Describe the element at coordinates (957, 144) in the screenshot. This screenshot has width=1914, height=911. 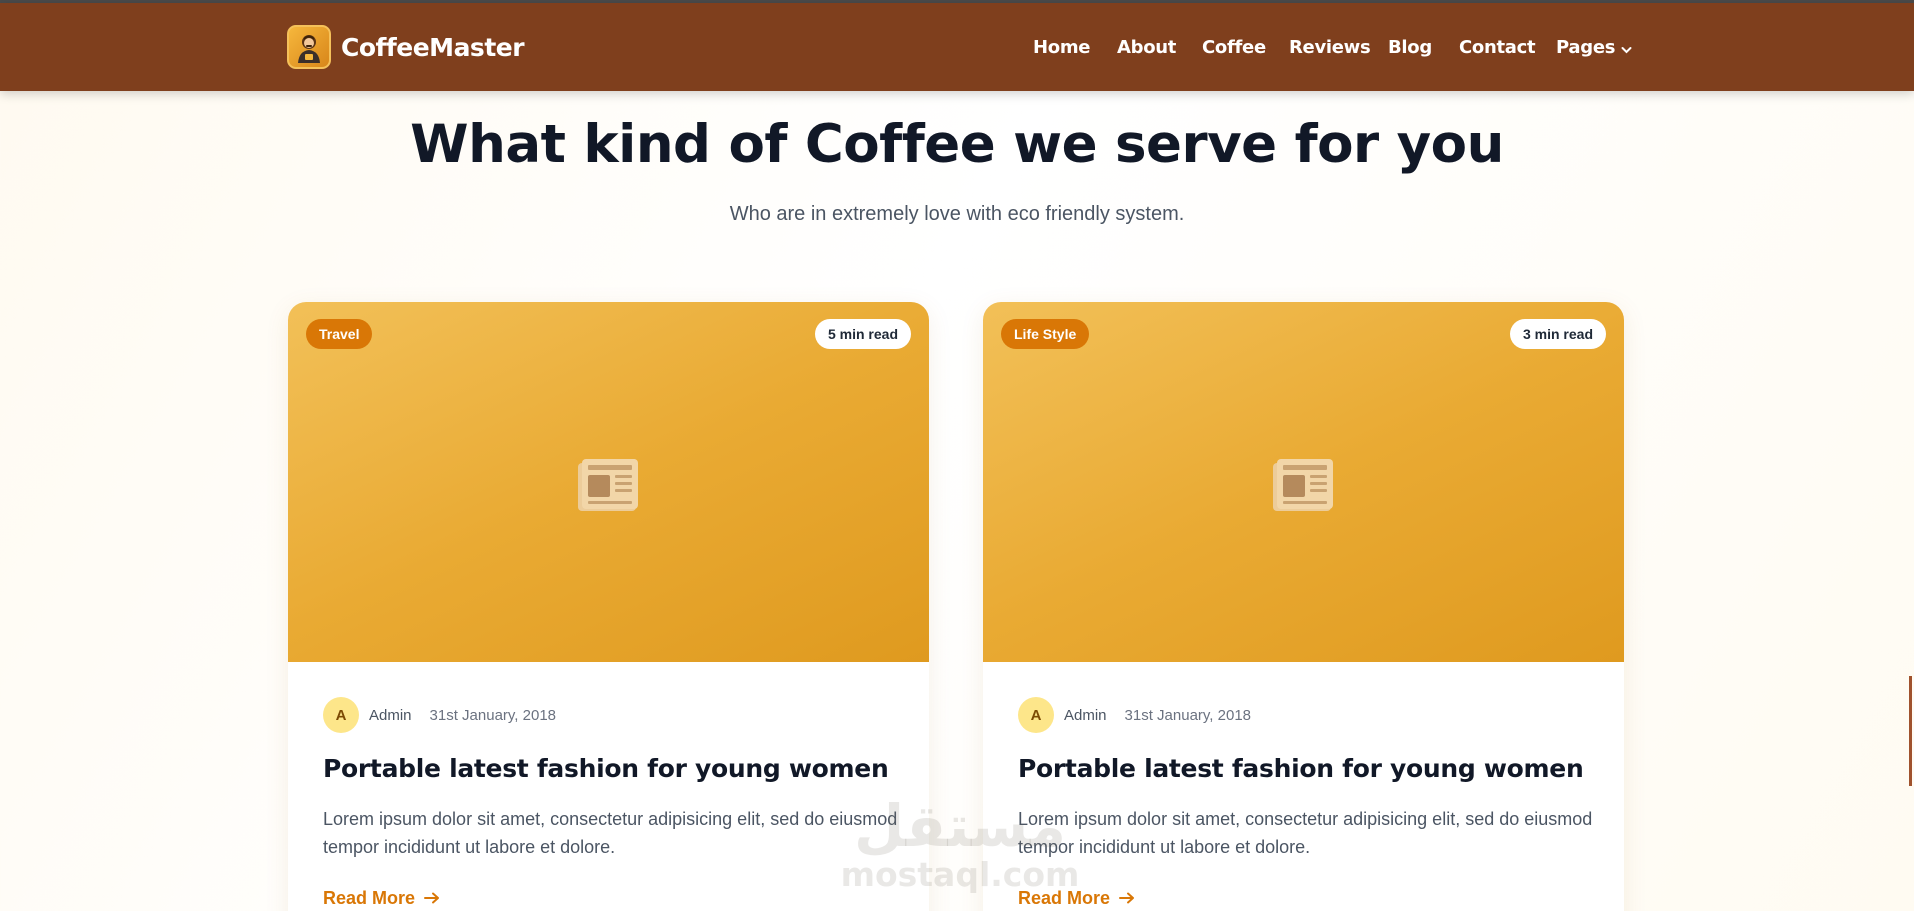
I see `section-title: What kind of Coffee we serve for you` at that location.